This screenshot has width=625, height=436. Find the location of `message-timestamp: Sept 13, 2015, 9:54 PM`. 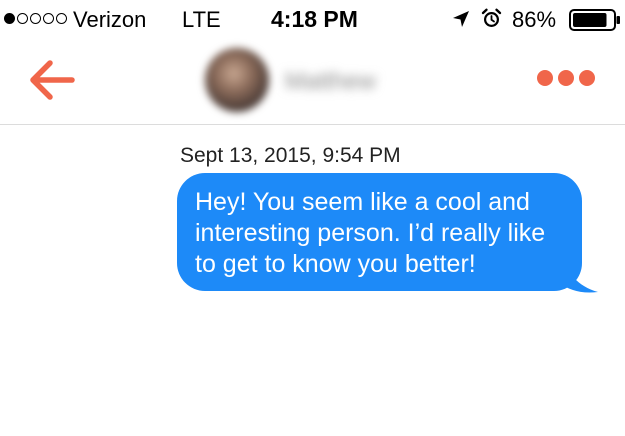

message-timestamp: Sept 13, 2015, 9:54 PM is located at coordinates (290, 155).